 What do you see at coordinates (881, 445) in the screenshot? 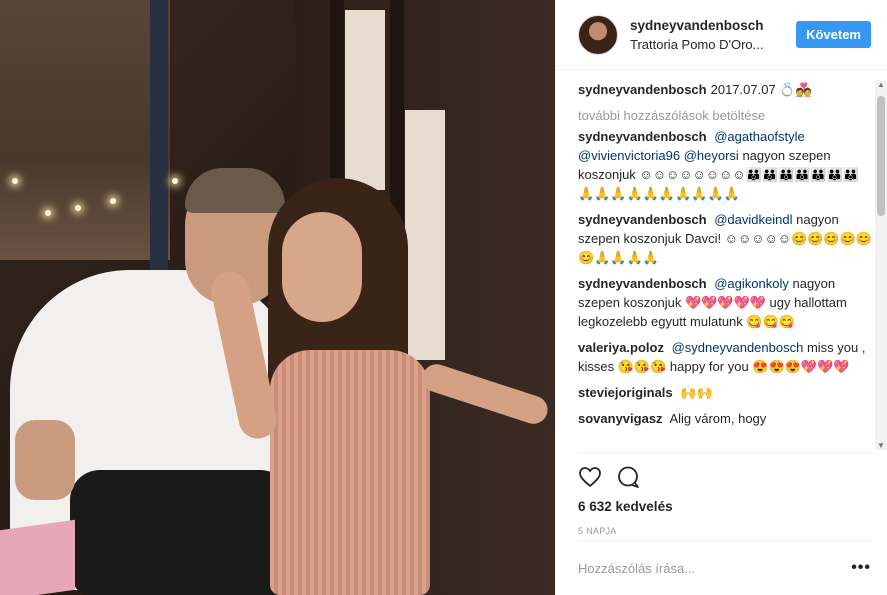
I see `scroll-down-icon: ▼` at bounding box center [881, 445].